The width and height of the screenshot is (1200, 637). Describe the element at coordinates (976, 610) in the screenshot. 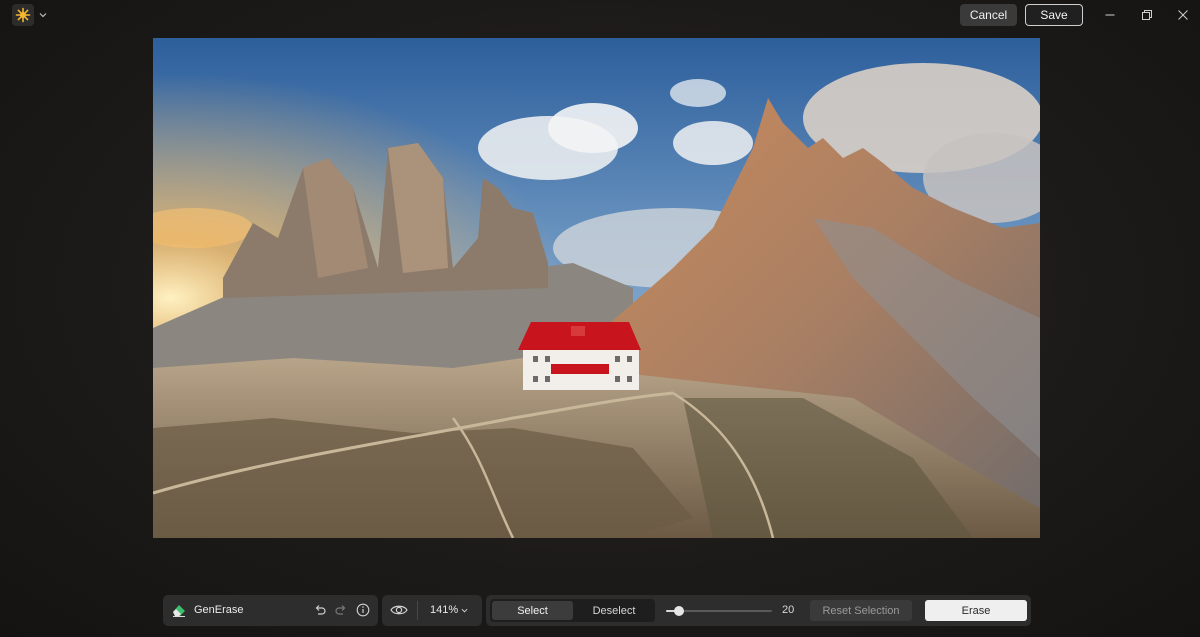

I see `erase-button: Erase` at that location.